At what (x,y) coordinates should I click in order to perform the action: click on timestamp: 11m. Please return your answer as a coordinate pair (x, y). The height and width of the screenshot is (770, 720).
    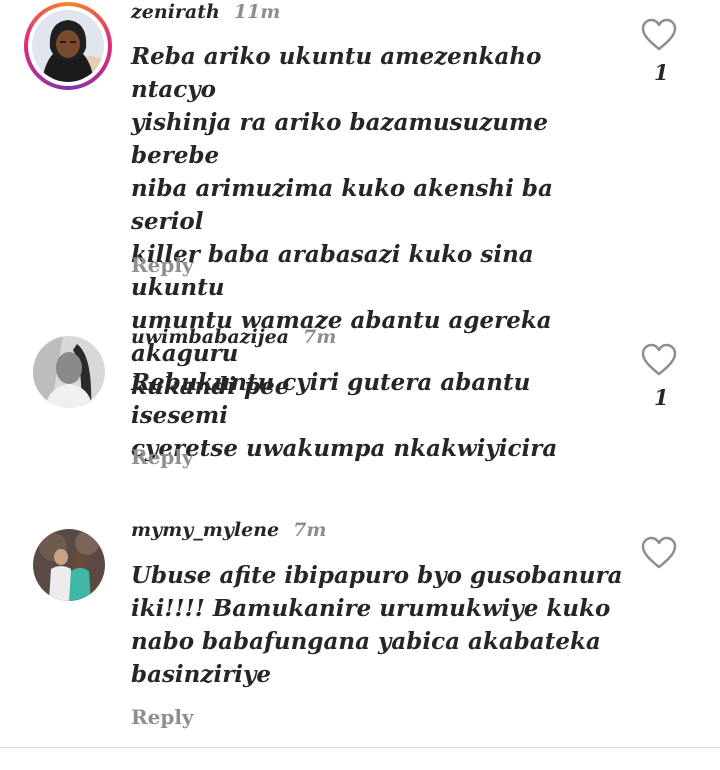
    Looking at the image, I should click on (257, 12).